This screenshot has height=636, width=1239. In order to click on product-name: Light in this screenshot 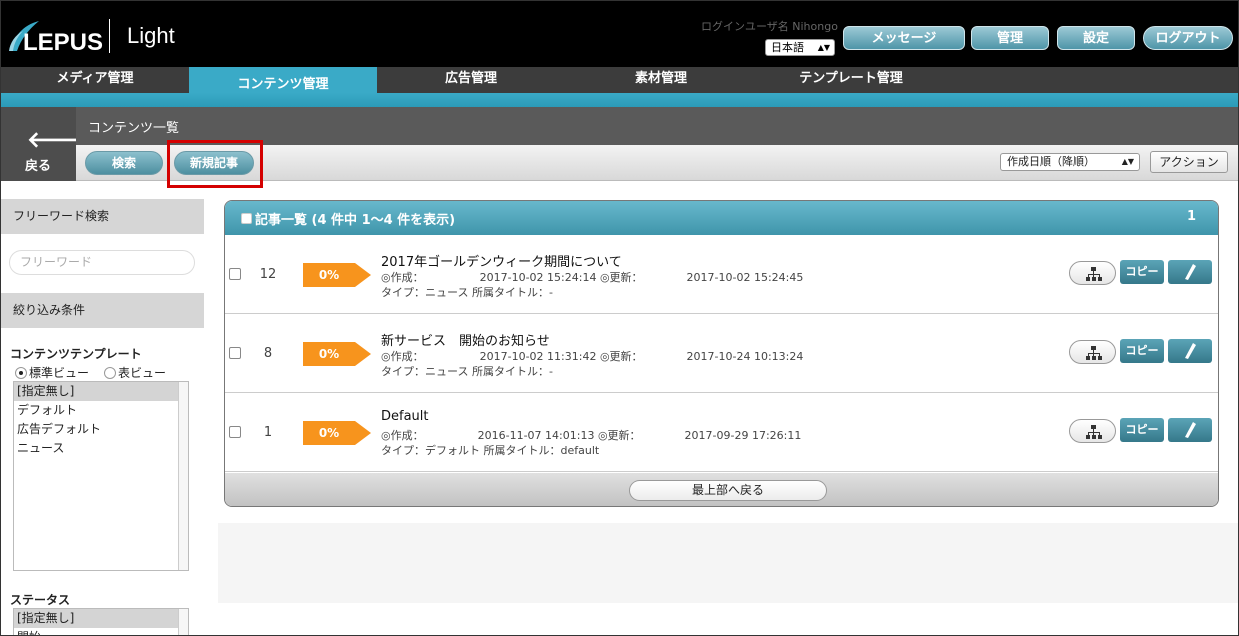, I will do `click(151, 35)`.